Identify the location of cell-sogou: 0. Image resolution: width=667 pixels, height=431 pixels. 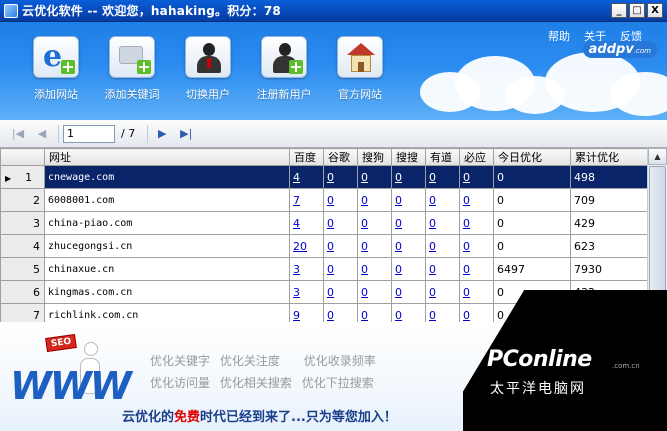
(374, 223).